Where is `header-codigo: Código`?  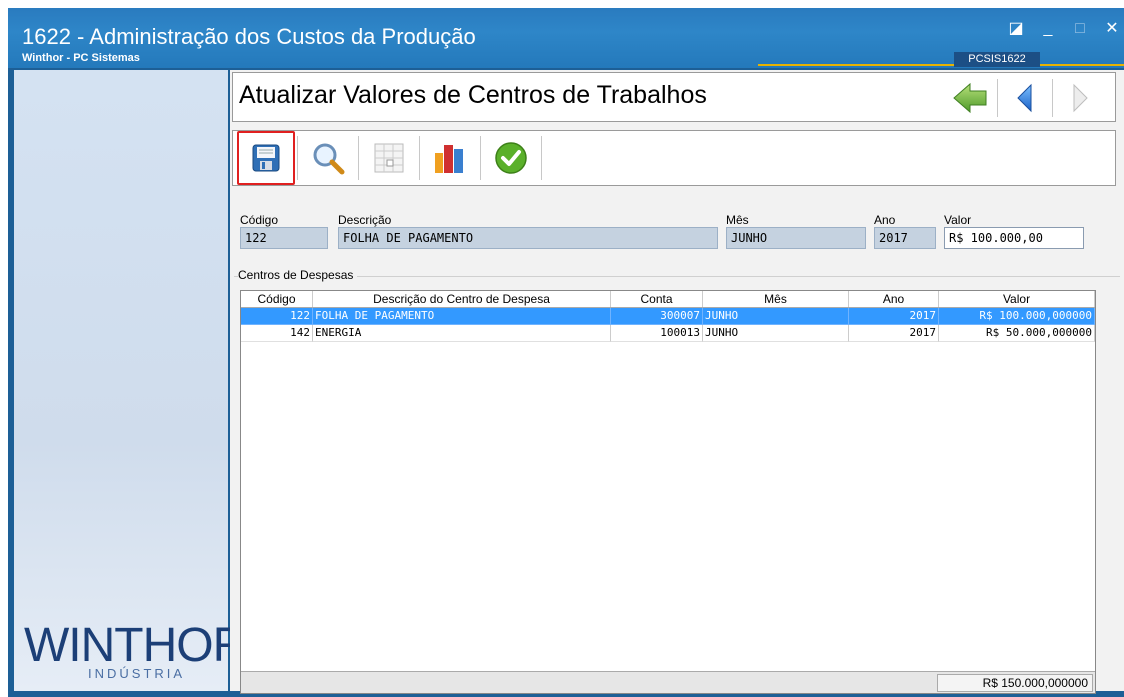
header-codigo: Código is located at coordinates (277, 299).